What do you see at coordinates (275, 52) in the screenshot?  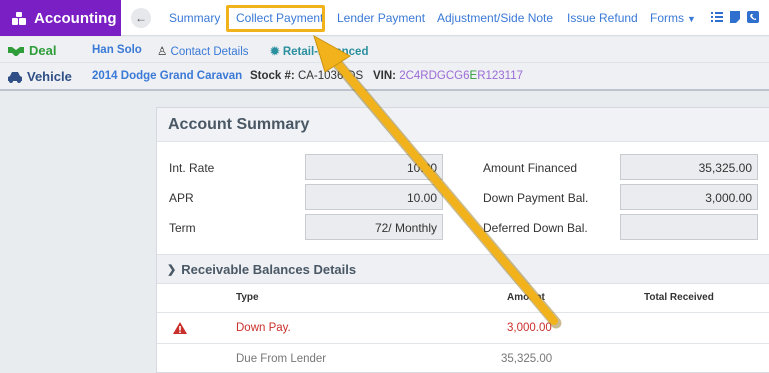 I see `gear-icon: ✹` at bounding box center [275, 52].